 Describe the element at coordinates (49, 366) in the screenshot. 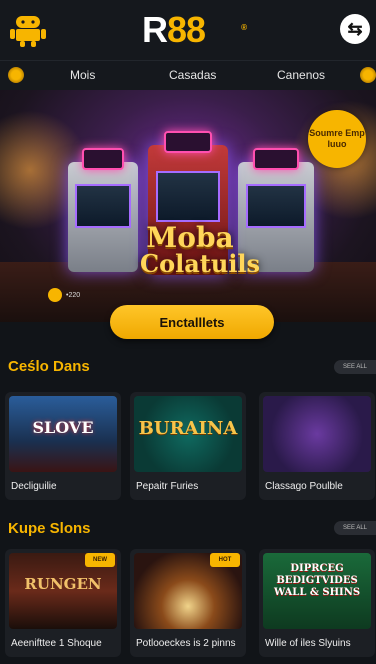

I see `section-title: Ceślo Dans` at that location.